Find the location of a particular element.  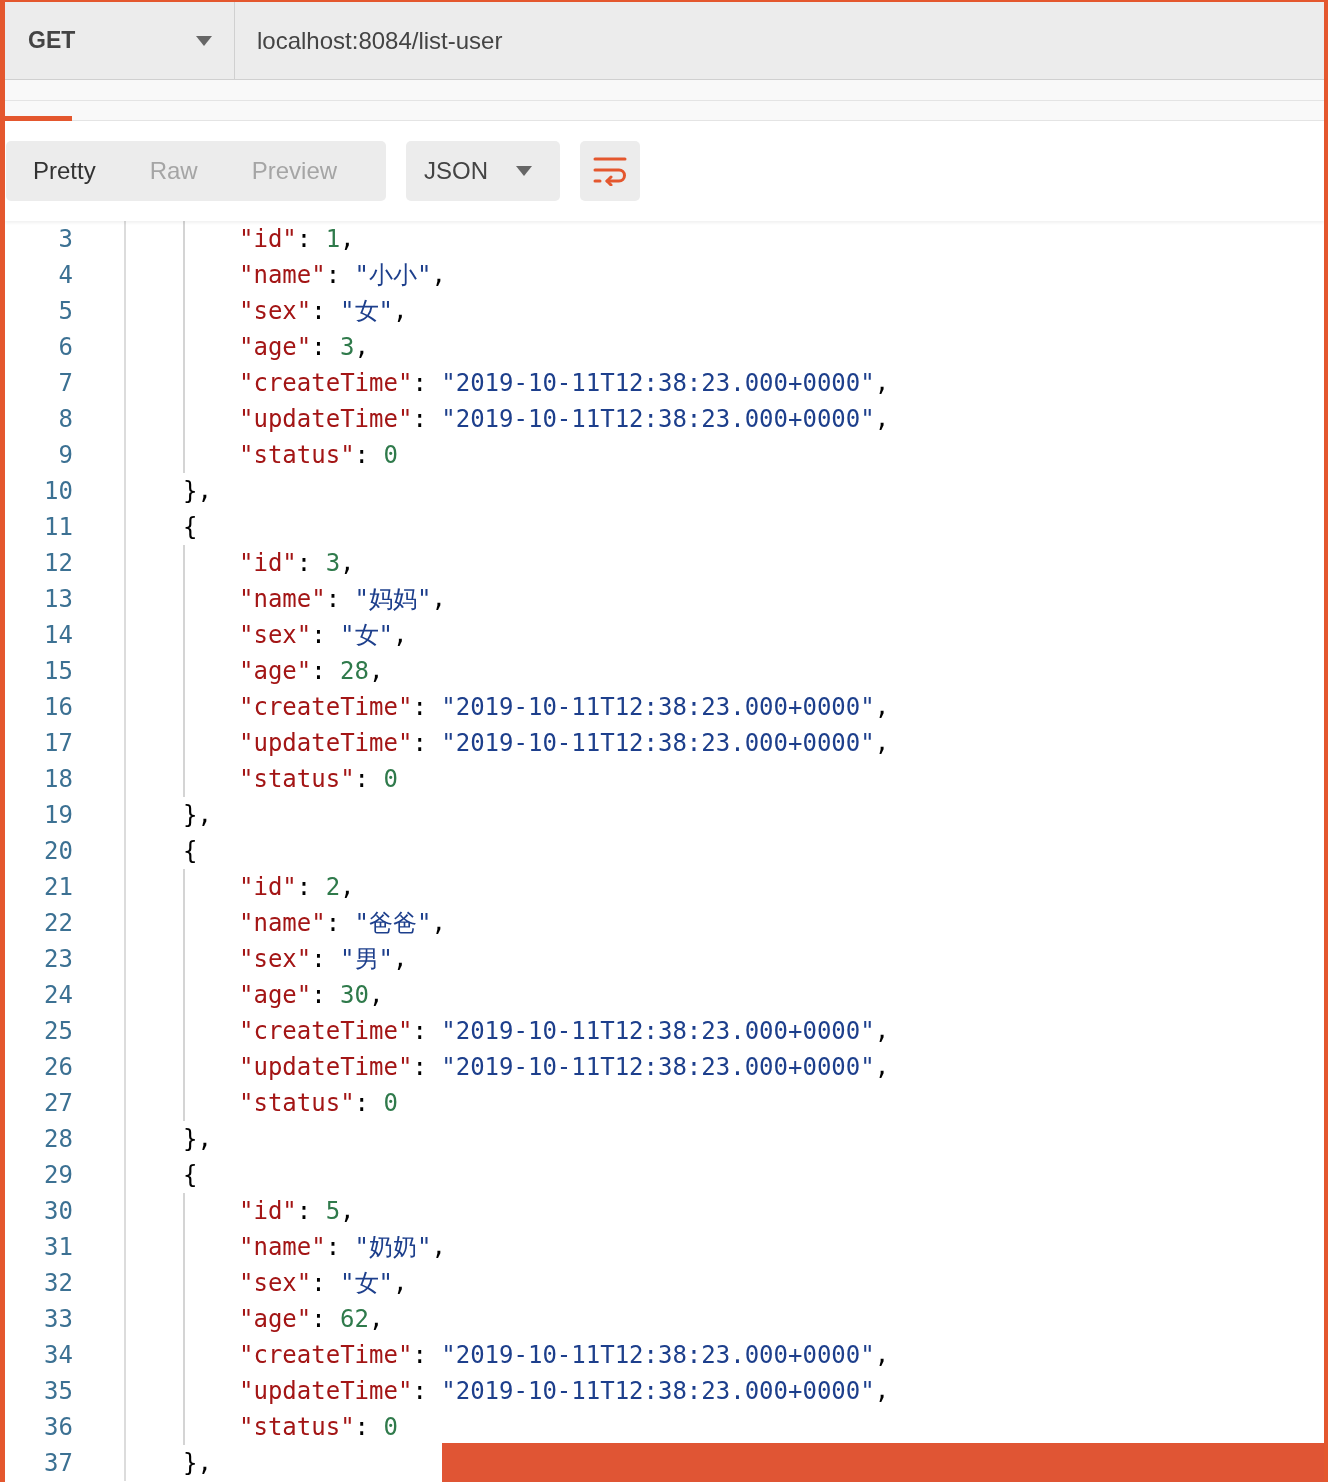

method-dropdown: GET is located at coordinates (120, 40).